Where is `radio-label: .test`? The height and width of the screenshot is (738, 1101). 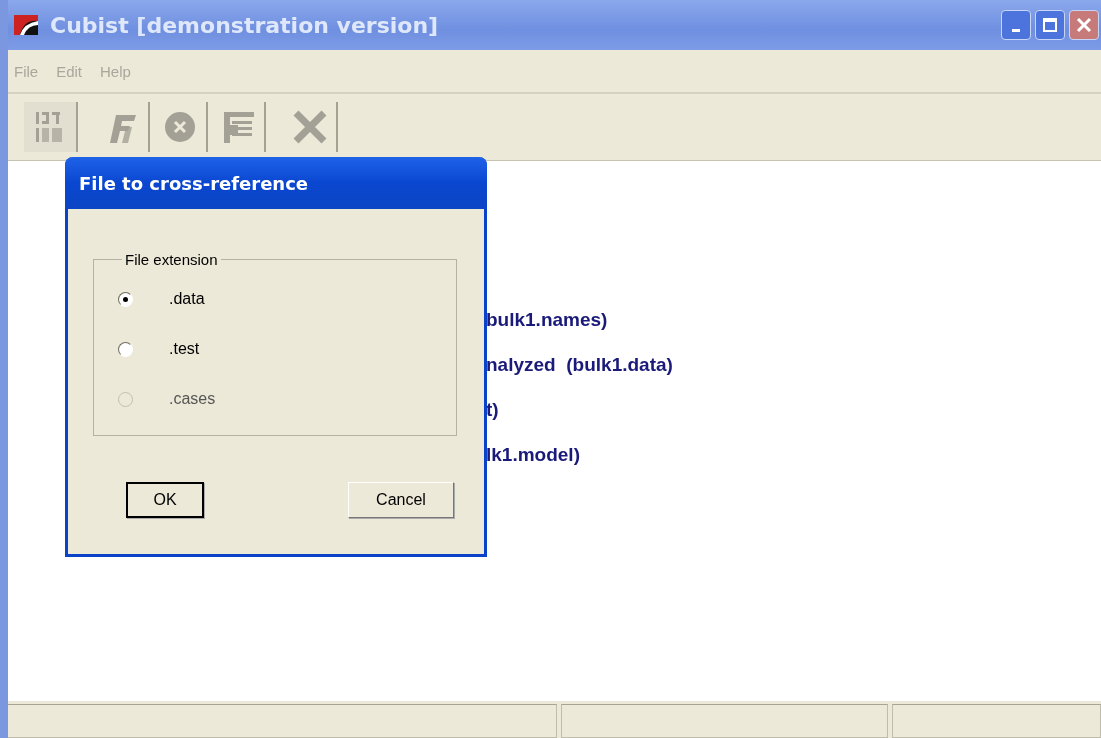 radio-label: .test is located at coordinates (184, 349).